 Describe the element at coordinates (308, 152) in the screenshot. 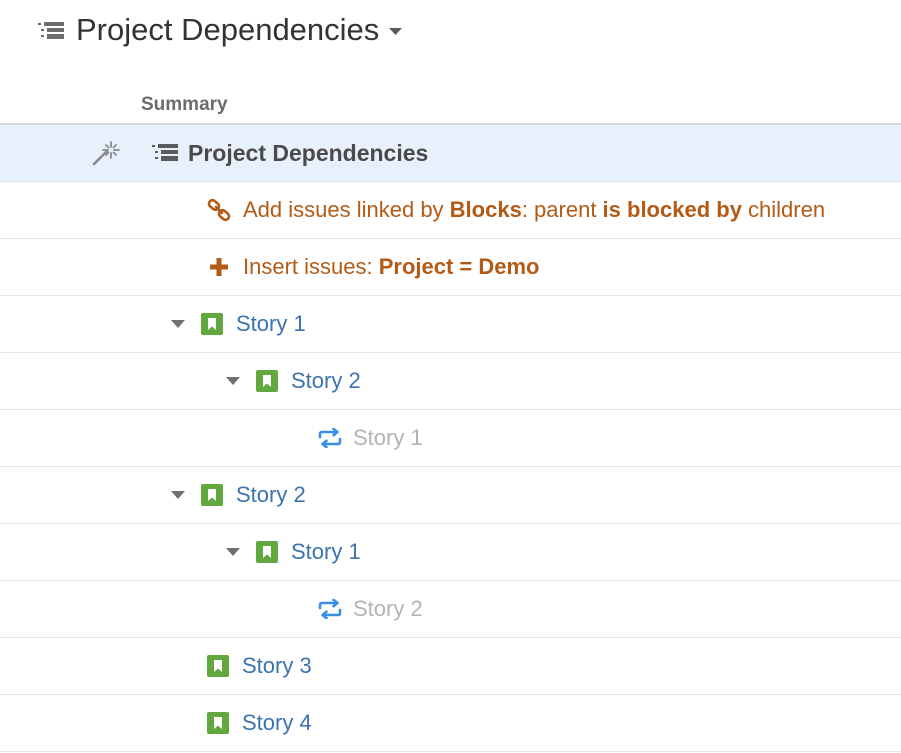

I see `root-label: Project Dependencies` at that location.